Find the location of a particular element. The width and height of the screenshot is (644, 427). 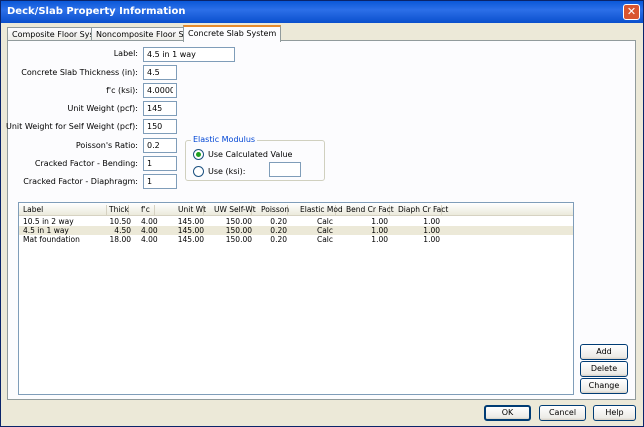

add-button: Add is located at coordinates (604, 352).